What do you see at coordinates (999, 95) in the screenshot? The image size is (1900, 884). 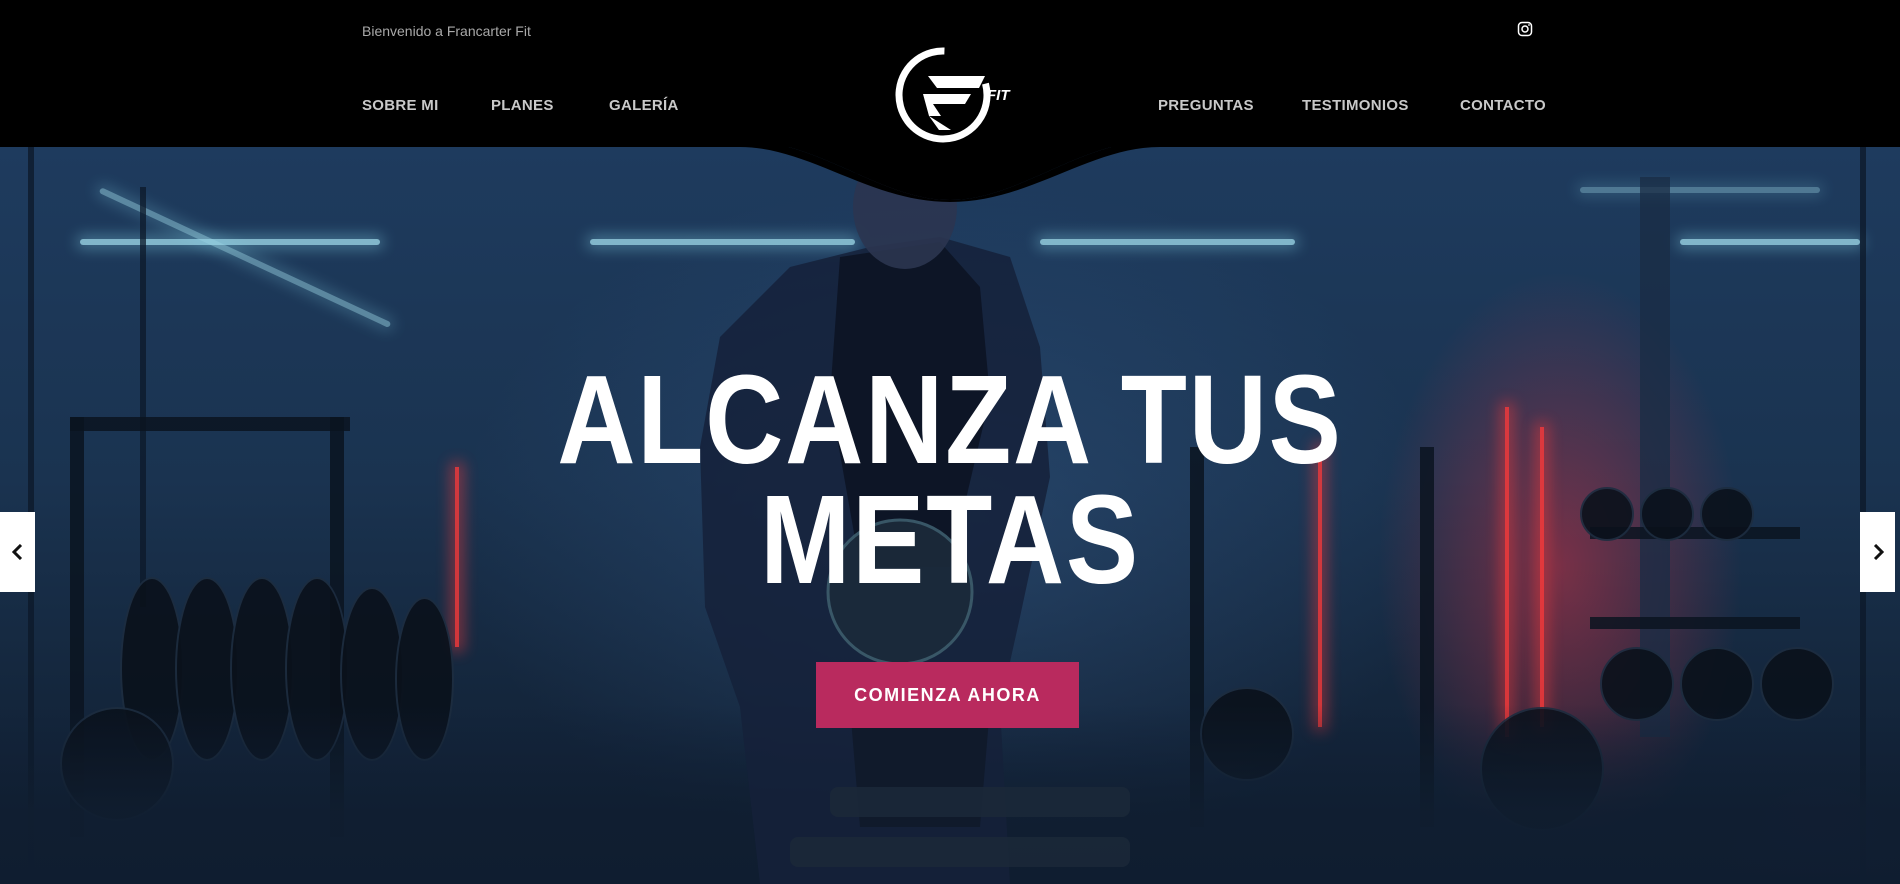 I see `logo-fit-text: FIT` at bounding box center [999, 95].